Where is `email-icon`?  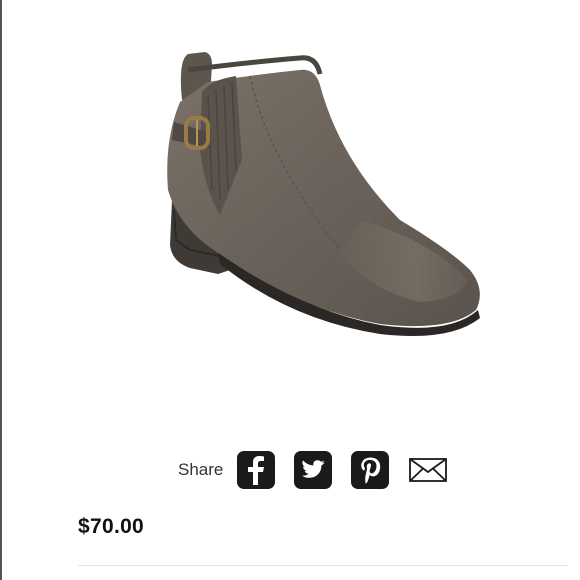
email-icon is located at coordinates (428, 470).